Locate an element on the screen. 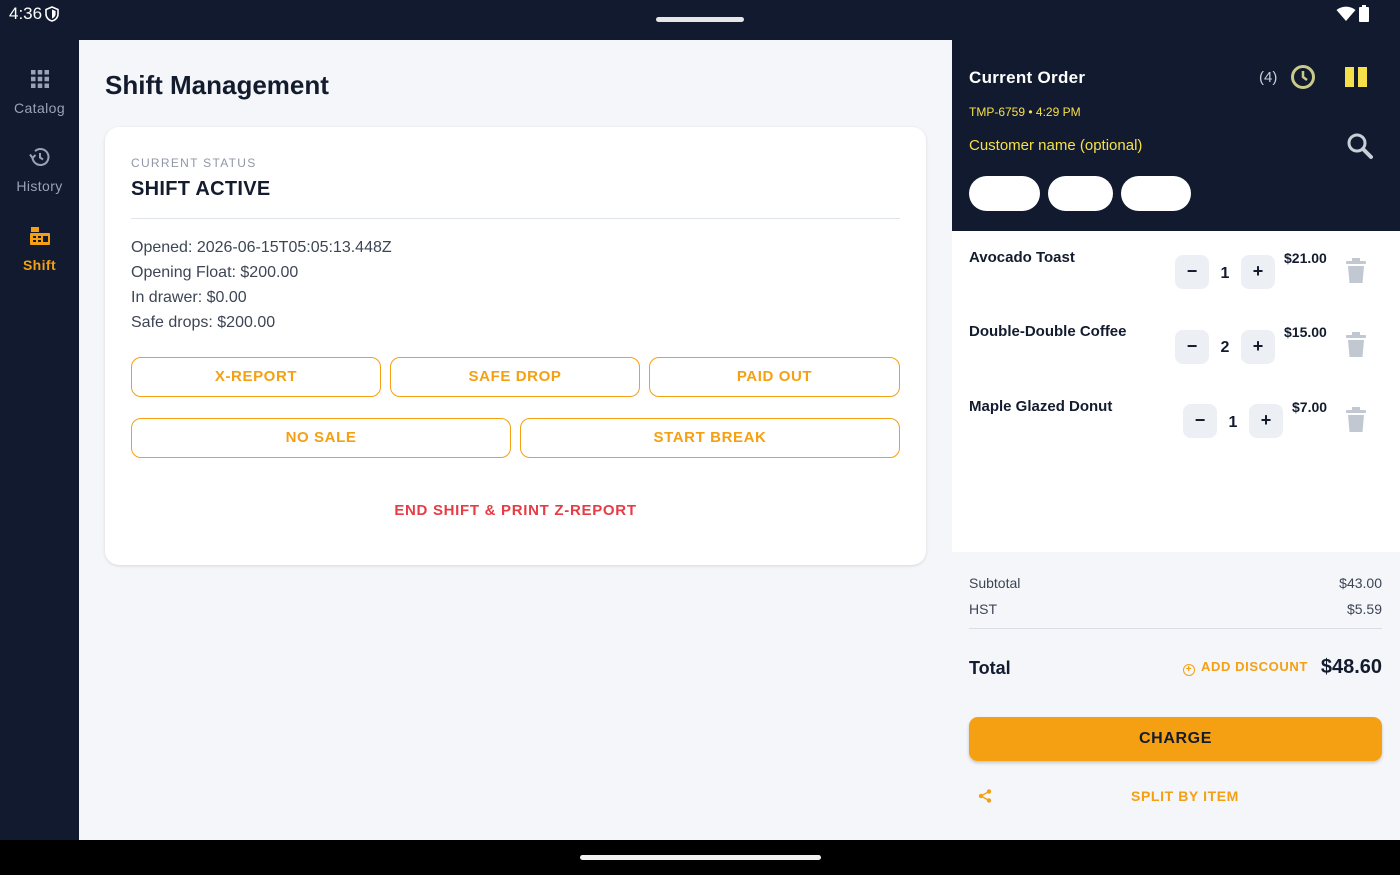 The height and width of the screenshot is (875, 1400). rail-label-shift: Shift is located at coordinates (39, 265).